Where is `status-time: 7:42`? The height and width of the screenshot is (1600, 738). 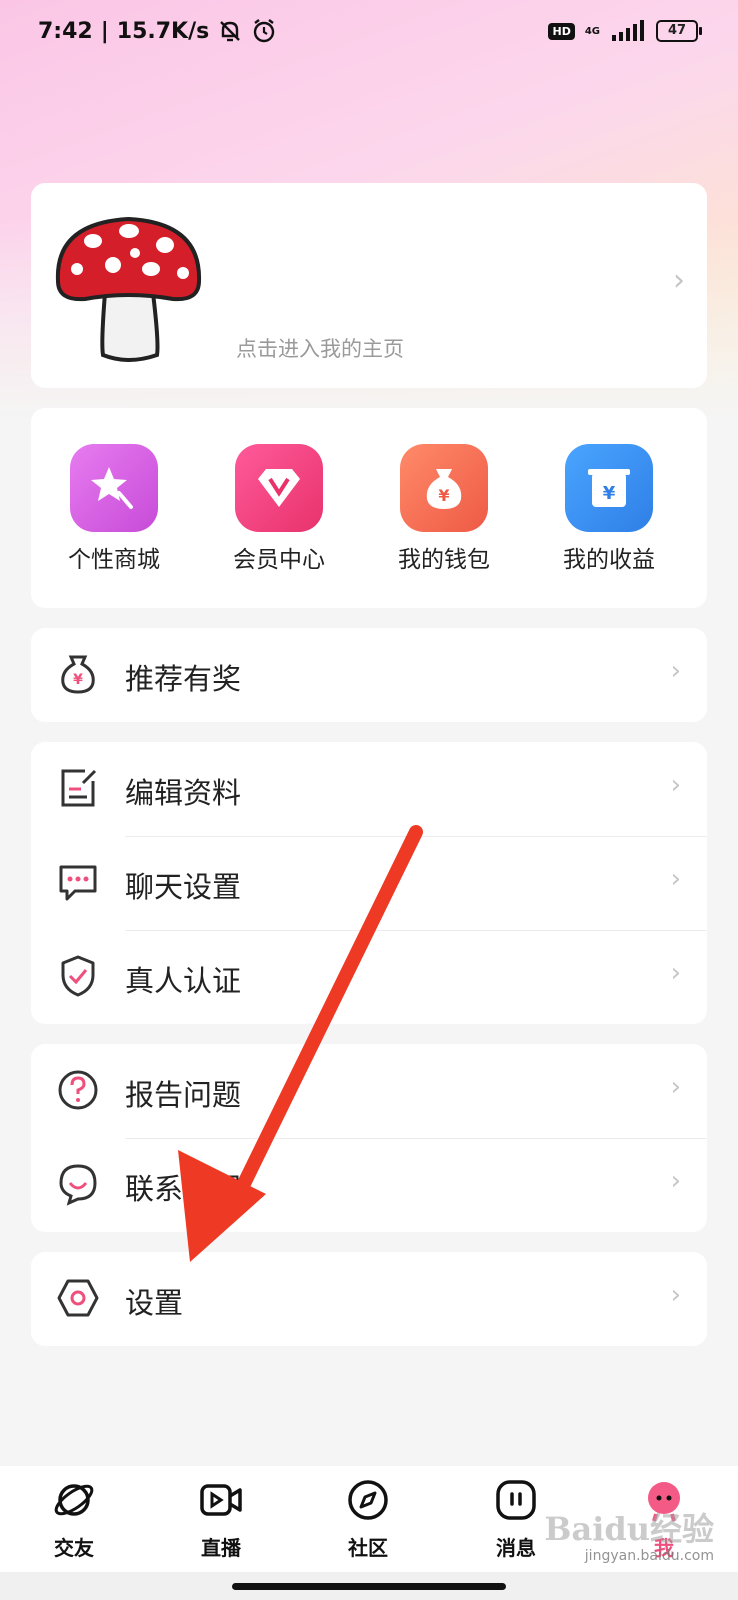
status-time: 7:42 is located at coordinates (65, 31).